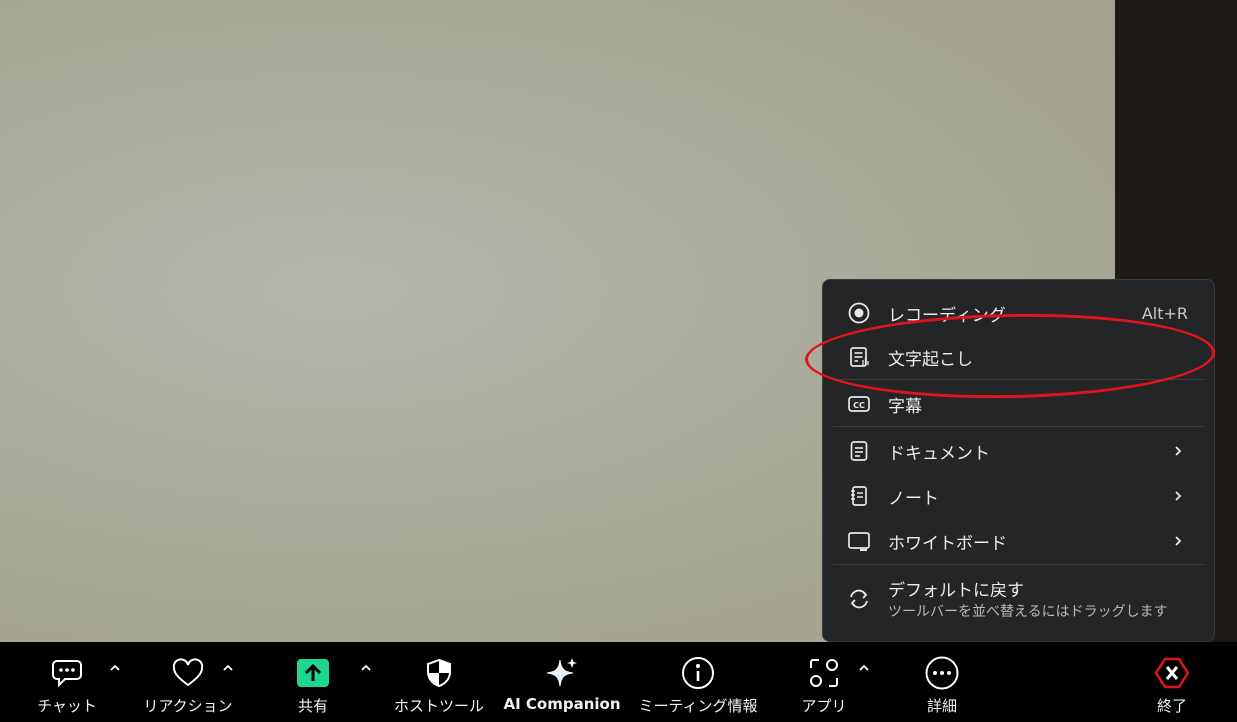 This screenshot has height=722, width=1237. I want to click on closed-caption-icon: CC, so click(859, 404).